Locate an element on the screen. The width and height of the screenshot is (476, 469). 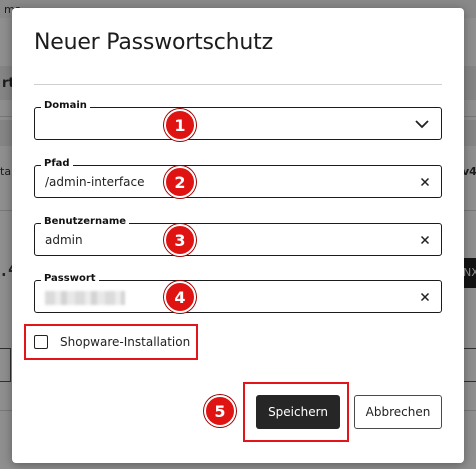
step-marker-2: 2 is located at coordinates (180, 182).